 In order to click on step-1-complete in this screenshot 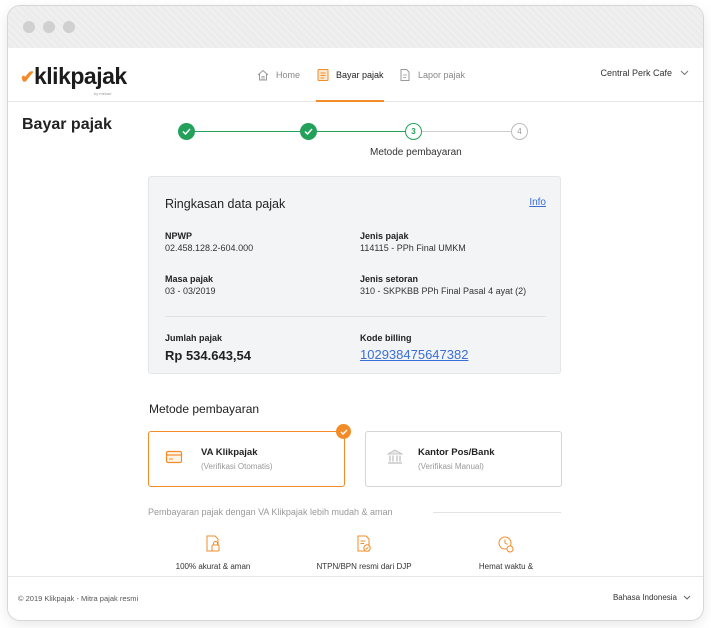, I will do `click(186, 131)`.